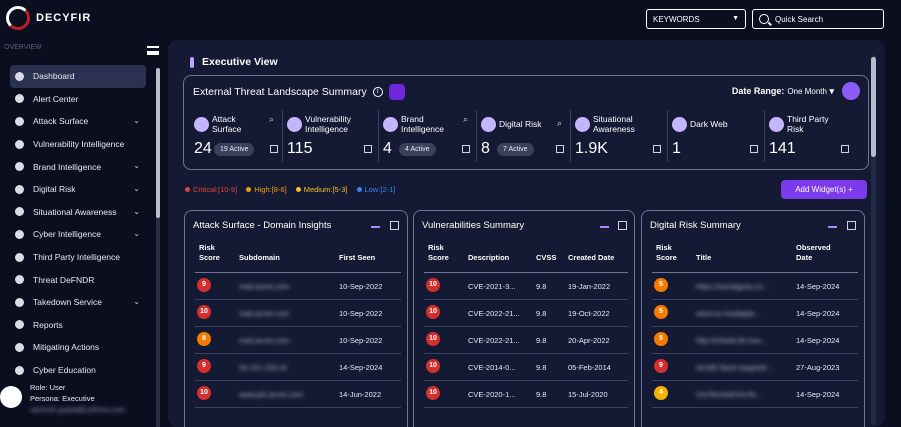  What do you see at coordinates (485, 148) in the screenshot?
I see `metric-value: 8` at bounding box center [485, 148].